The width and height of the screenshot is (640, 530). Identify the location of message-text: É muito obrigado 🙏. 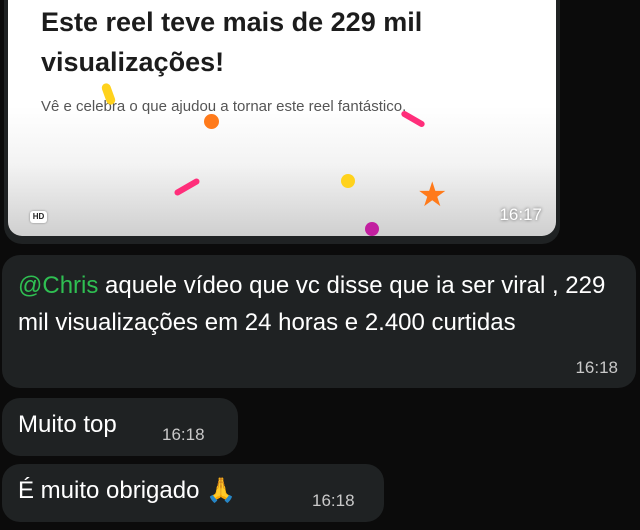
(127, 490).